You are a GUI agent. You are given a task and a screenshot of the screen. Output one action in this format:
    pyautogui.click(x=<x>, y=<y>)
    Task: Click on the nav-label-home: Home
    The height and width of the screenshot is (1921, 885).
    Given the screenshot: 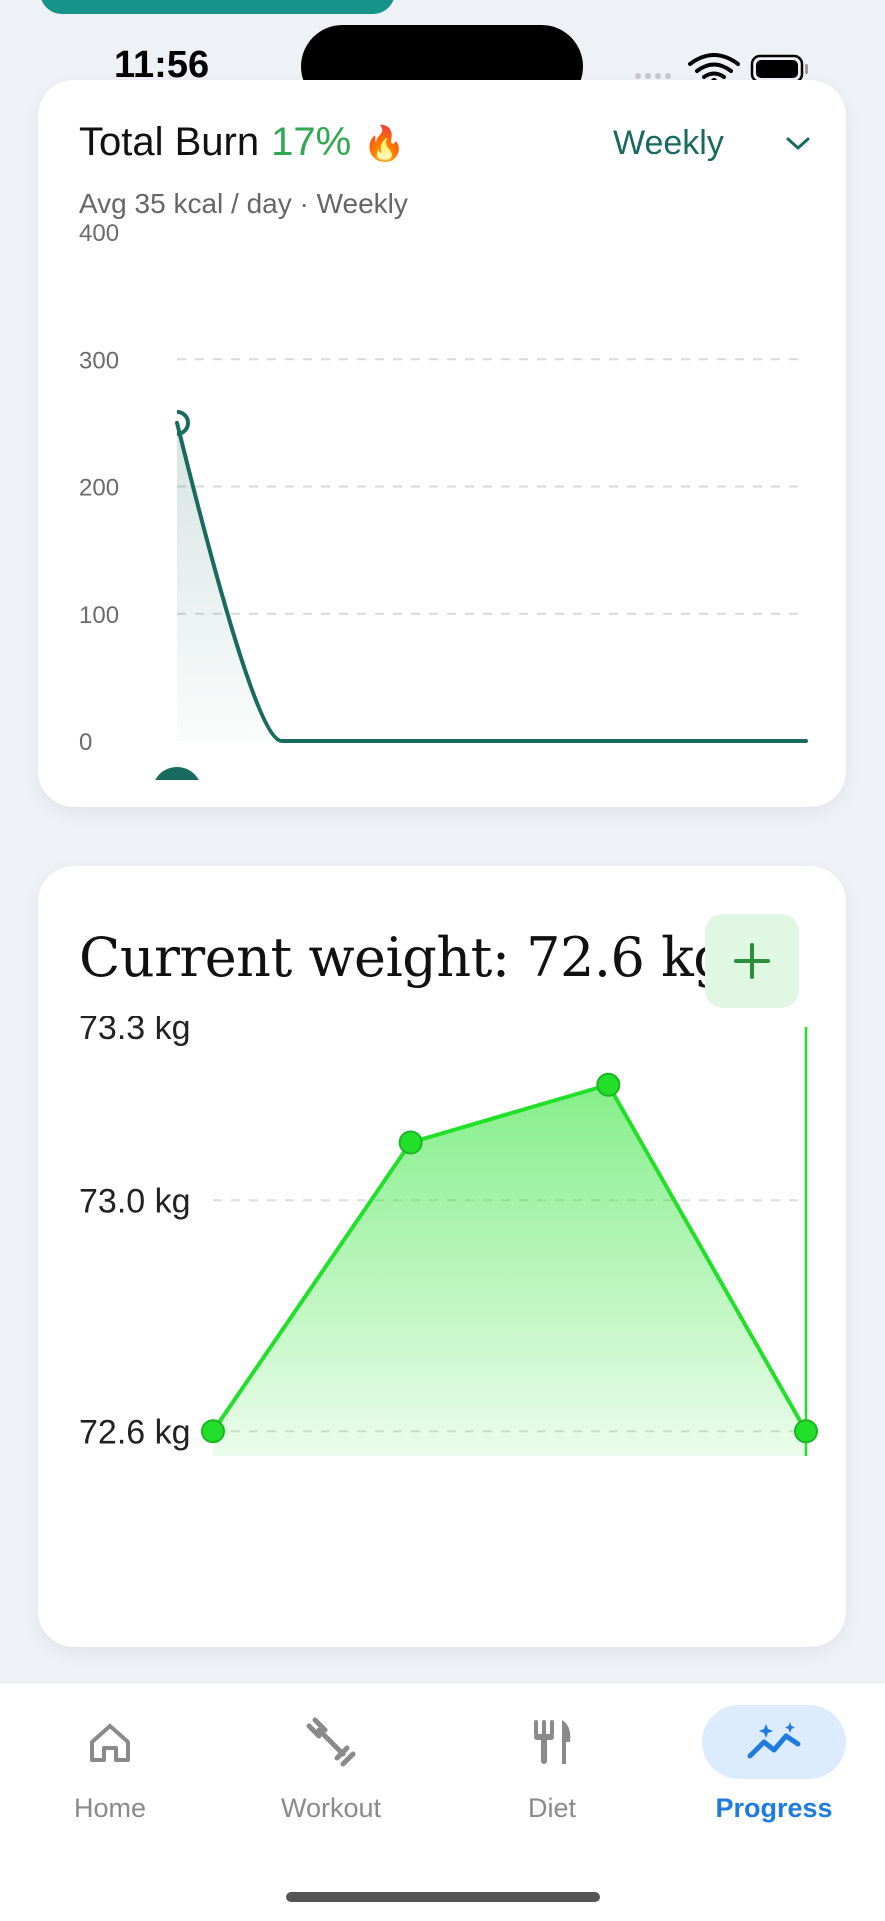 What is the action you would take?
    pyautogui.click(x=110, y=1808)
    